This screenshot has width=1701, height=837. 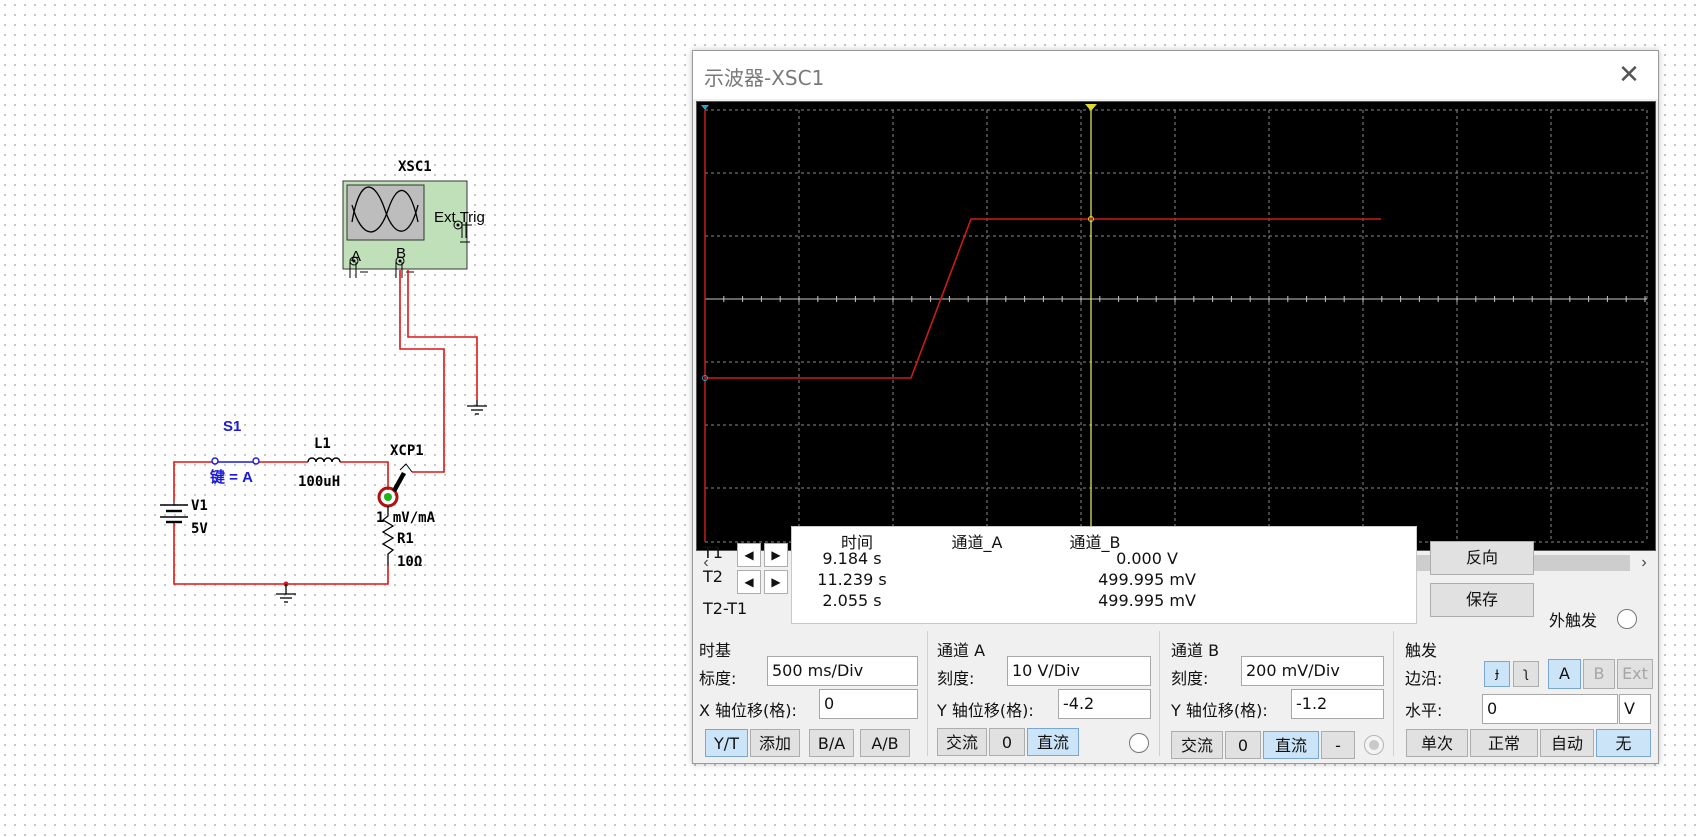 What do you see at coordinates (956, 678) in the screenshot?
I see `channel-a-scale-label: 刻度:` at bounding box center [956, 678].